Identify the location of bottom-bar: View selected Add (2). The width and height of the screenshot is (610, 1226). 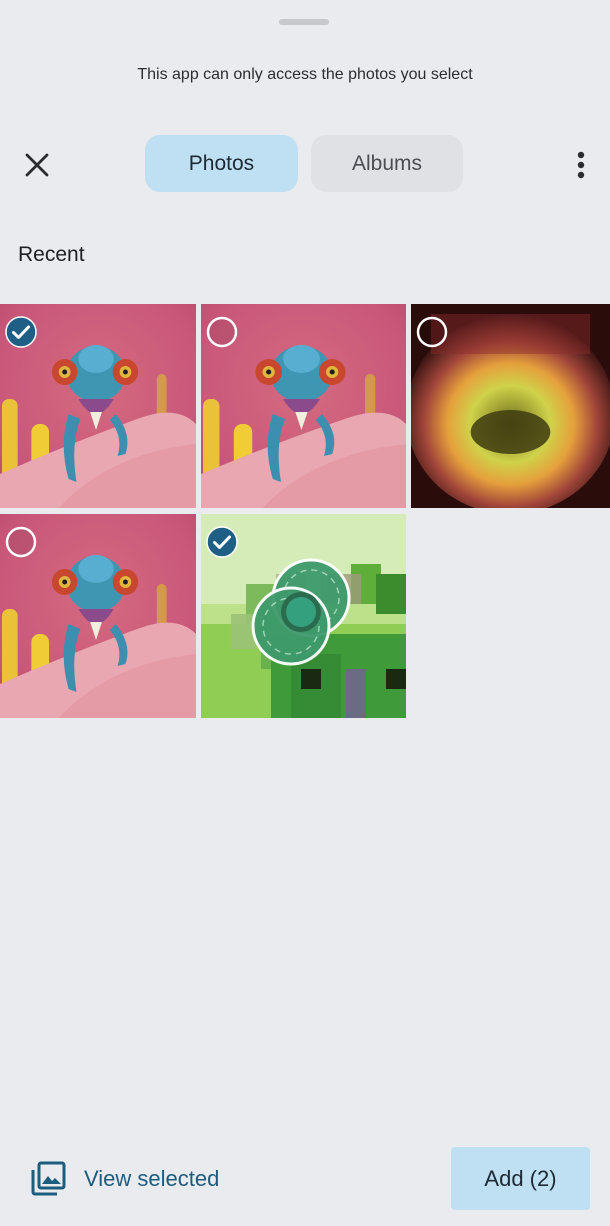
(305, 1179).